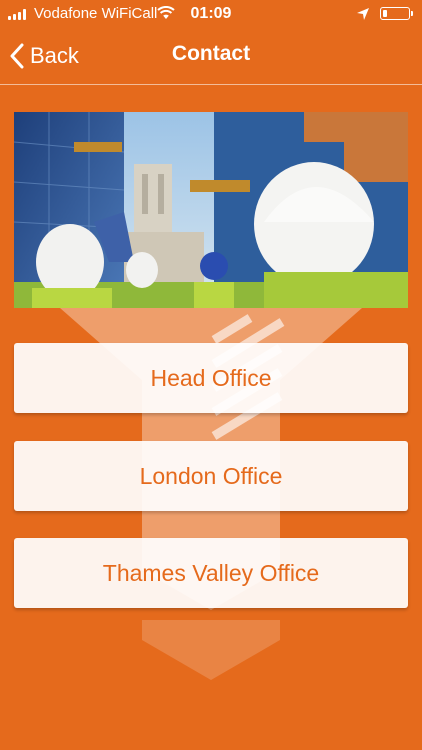 Image resolution: width=422 pixels, height=750 pixels. Describe the element at coordinates (211, 476) in the screenshot. I see `london-office-button: London Office` at that location.